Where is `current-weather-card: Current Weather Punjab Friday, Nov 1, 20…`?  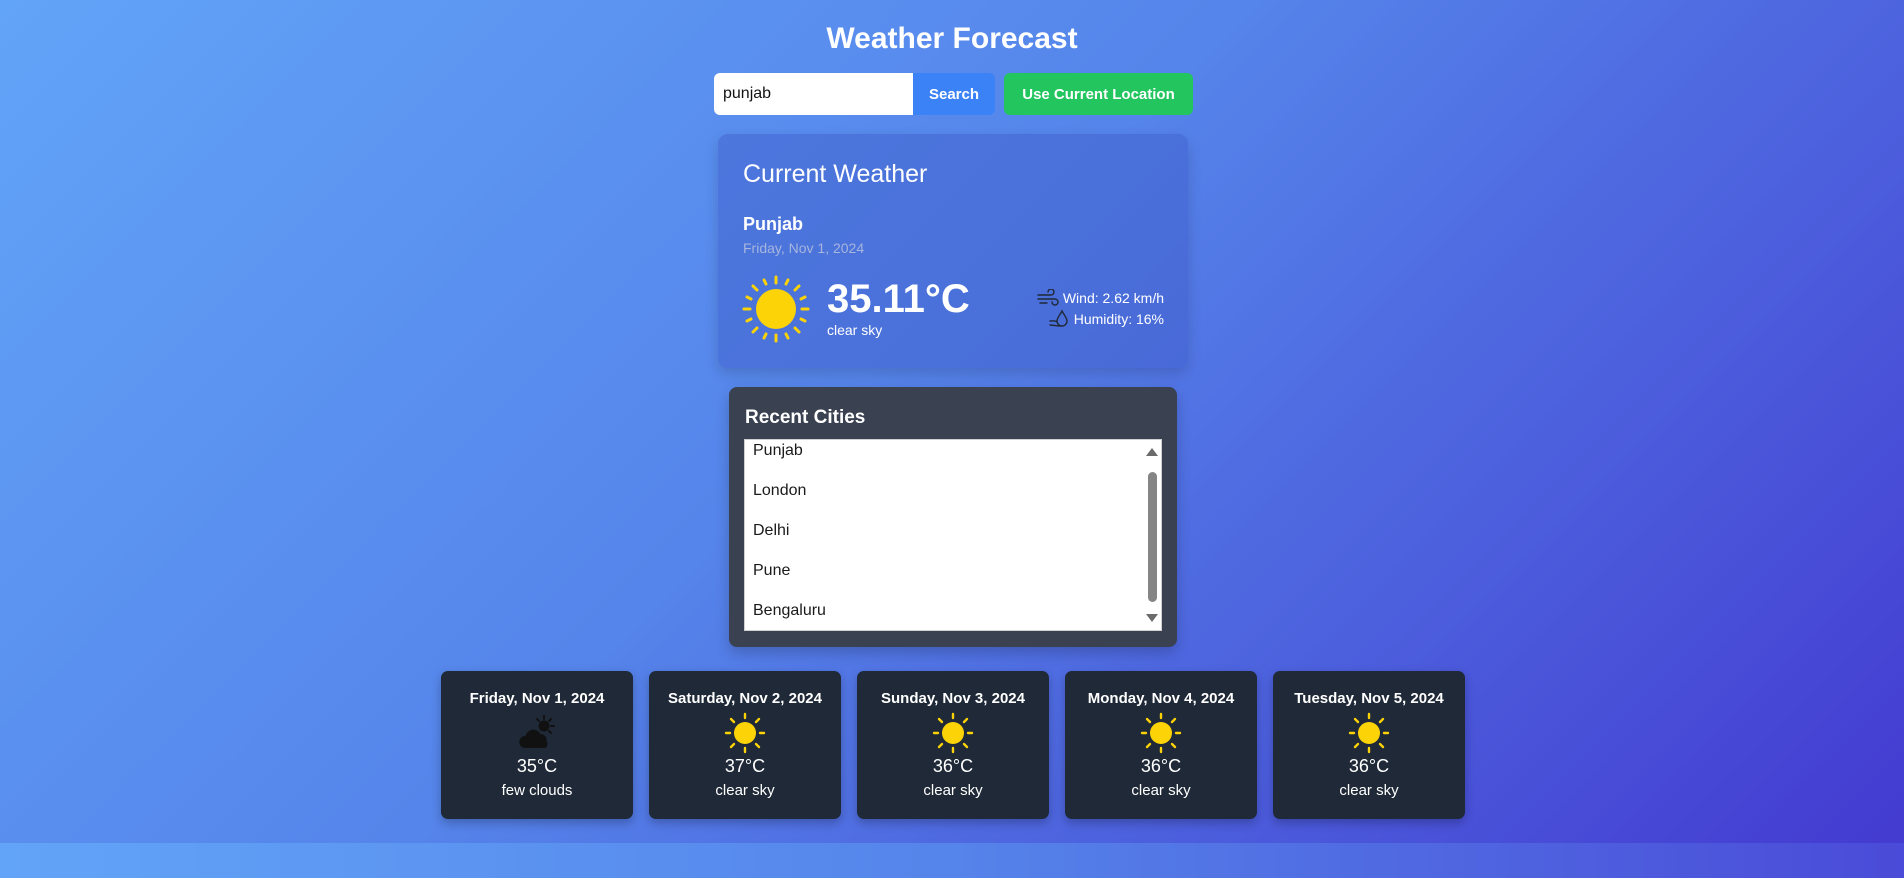 current-weather-card: Current Weather Punjab Friday, Nov 1, 20… is located at coordinates (953, 251).